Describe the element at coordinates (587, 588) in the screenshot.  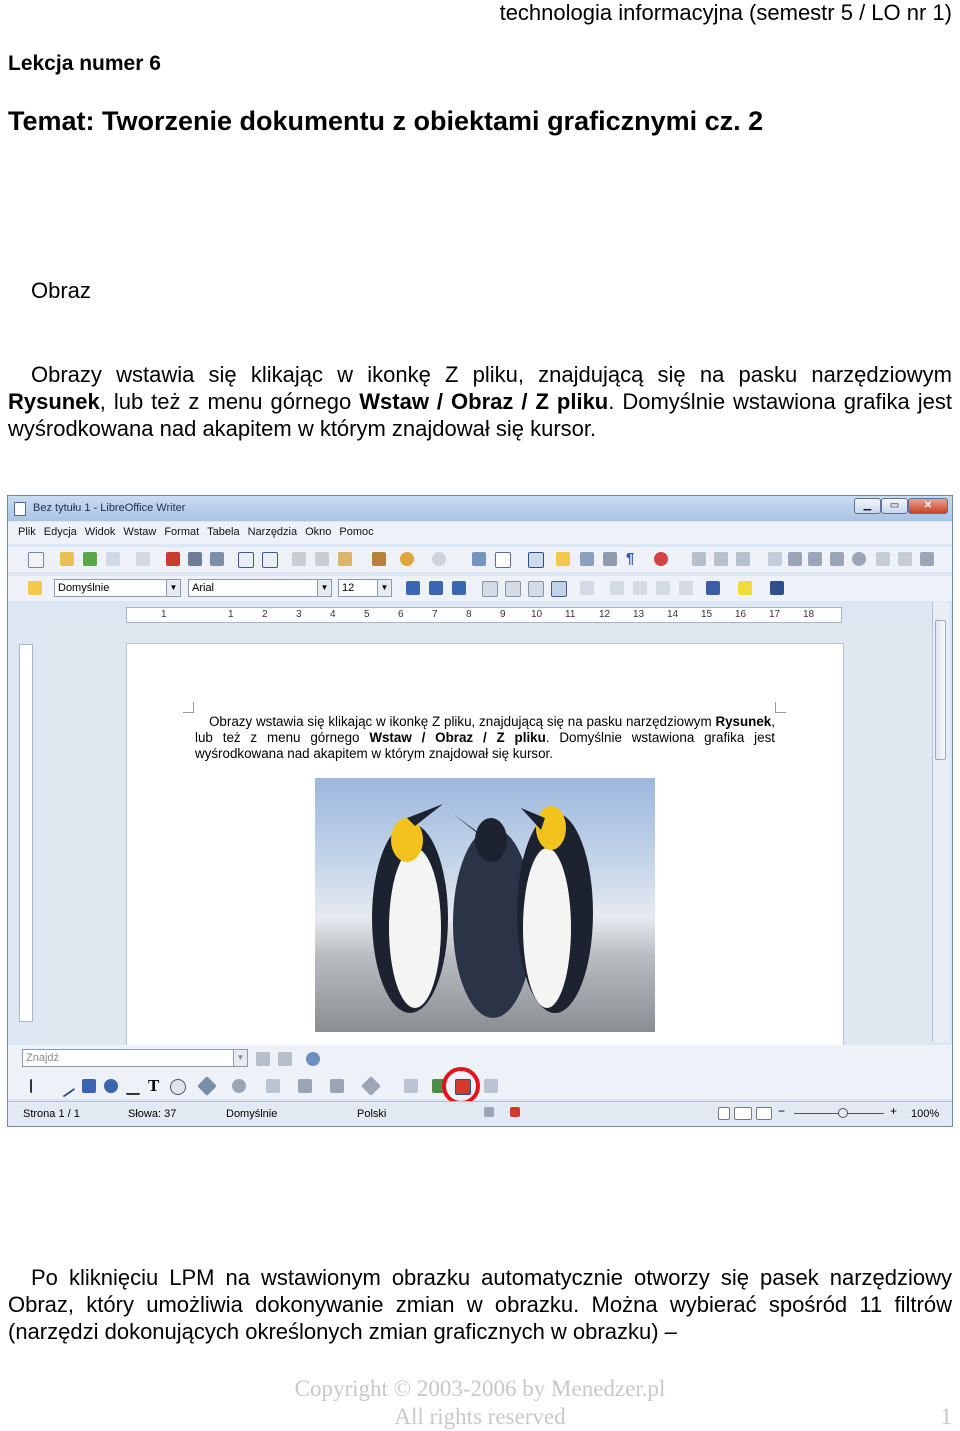
I see `line-spacing-icon` at that location.